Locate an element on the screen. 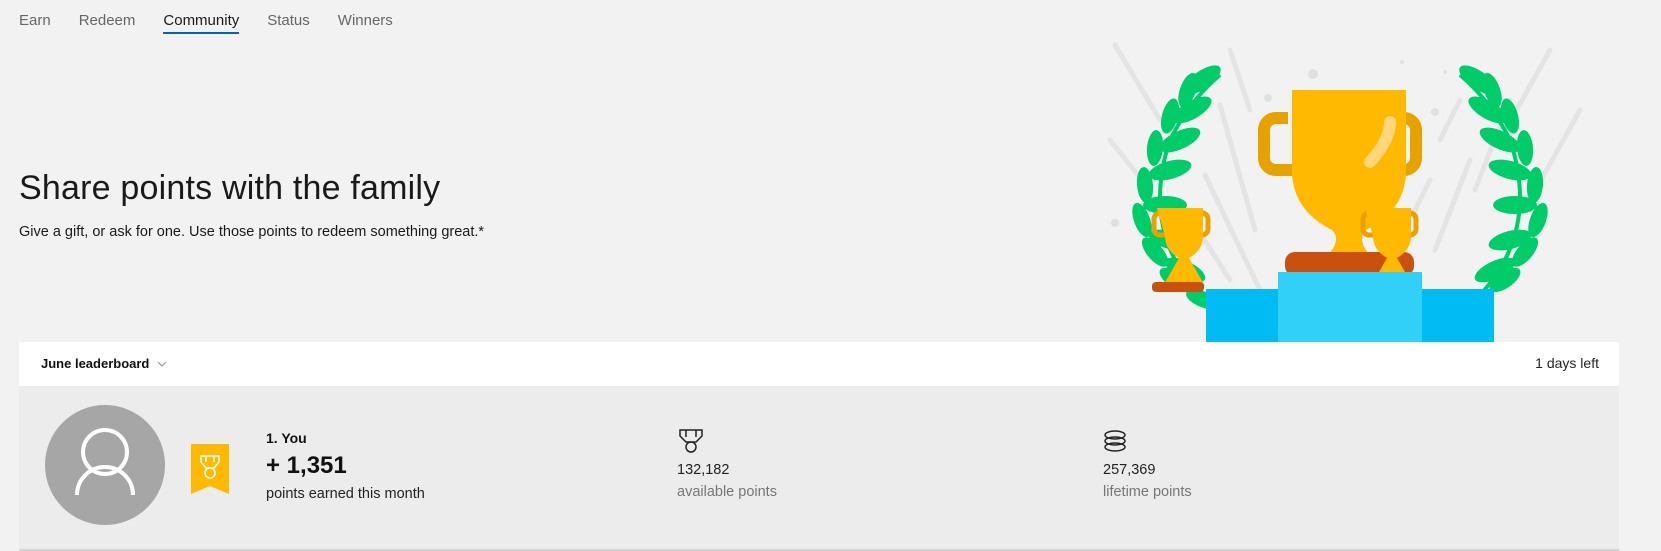 This screenshot has width=1661, height=551. avatar is located at coordinates (105, 465).